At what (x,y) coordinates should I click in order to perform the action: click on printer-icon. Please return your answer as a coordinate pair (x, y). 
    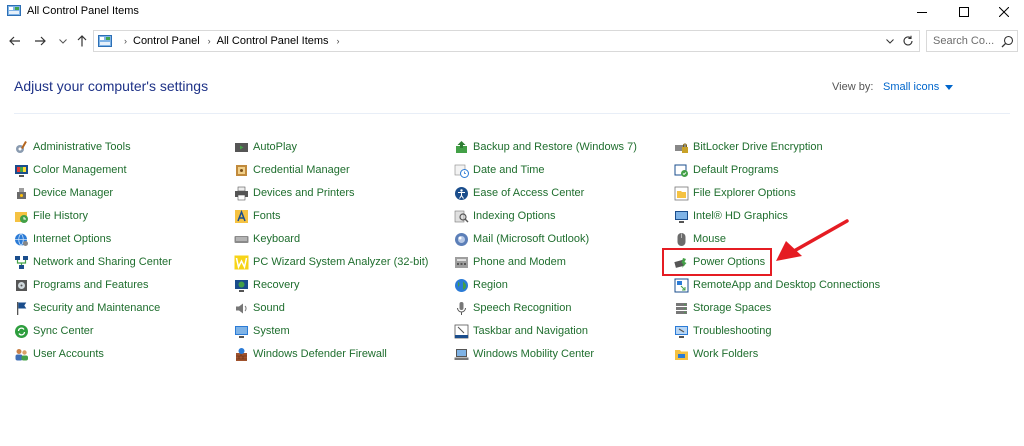
    Looking at the image, I should click on (241, 193).